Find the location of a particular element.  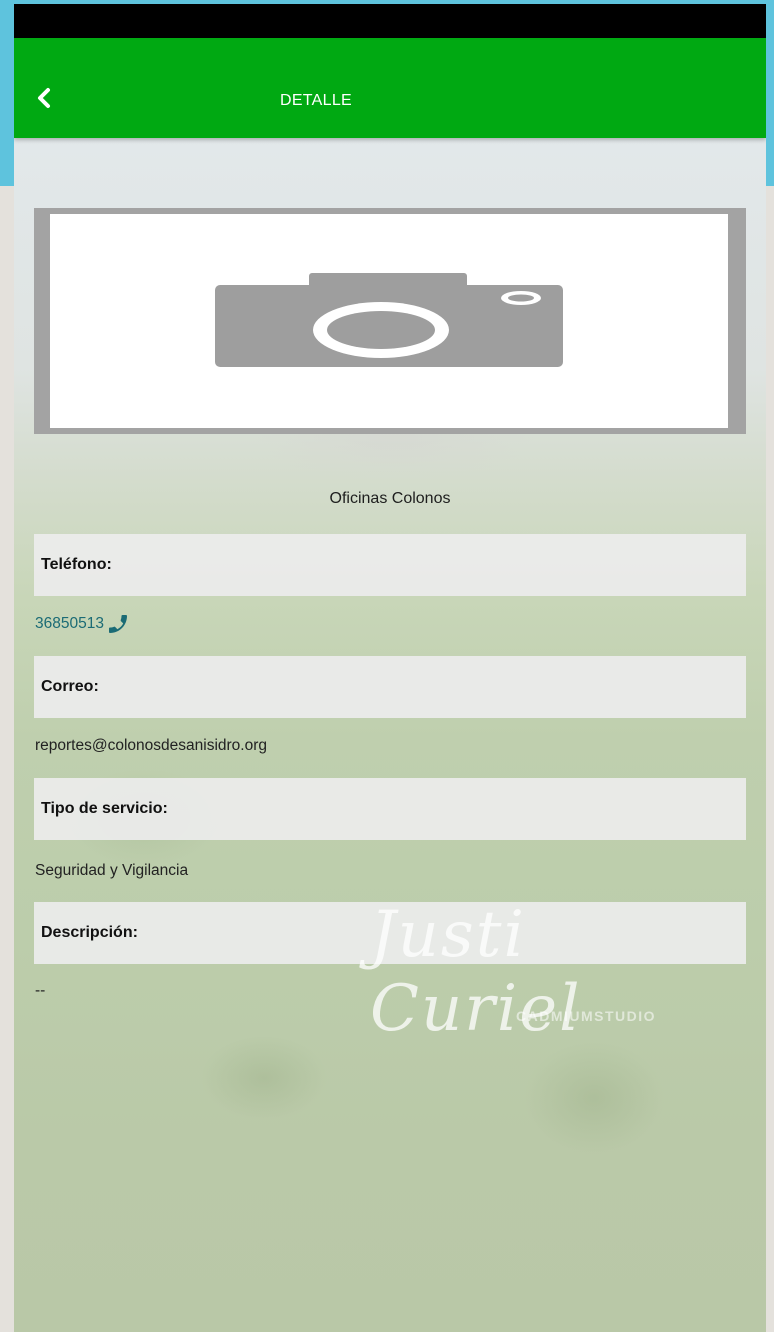

email-label-band: Correo: is located at coordinates (390, 687).